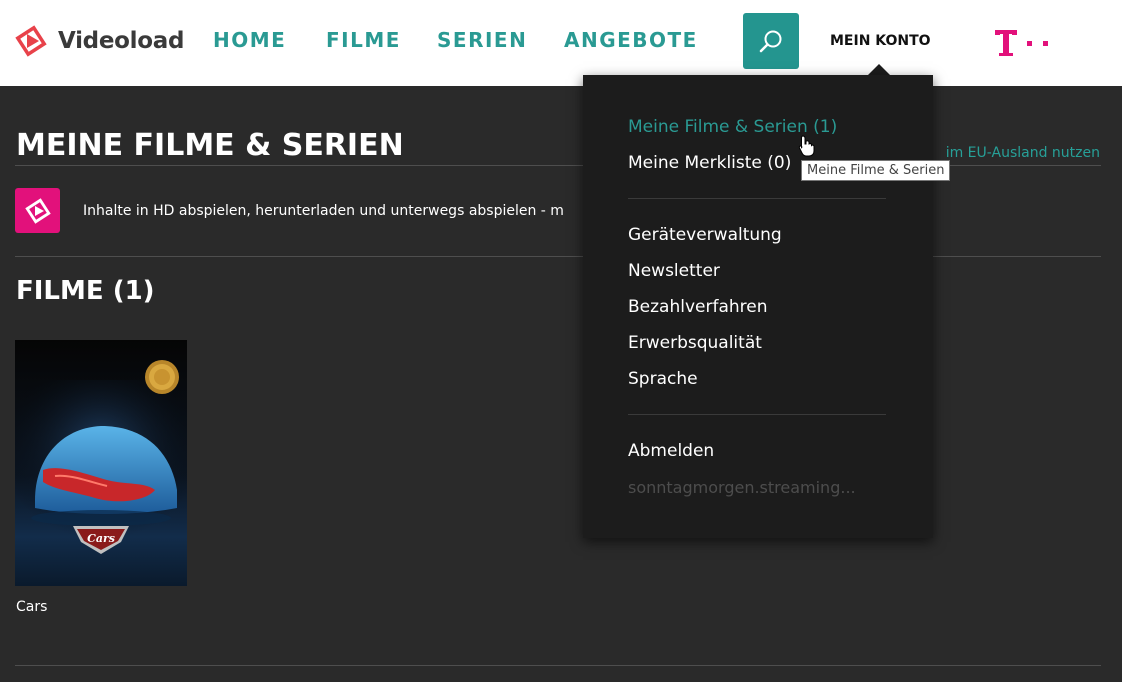 Image resolution: width=1122 pixels, height=682 pixels. Describe the element at coordinates (37, 210) in the screenshot. I see `hd-play-icon` at that location.